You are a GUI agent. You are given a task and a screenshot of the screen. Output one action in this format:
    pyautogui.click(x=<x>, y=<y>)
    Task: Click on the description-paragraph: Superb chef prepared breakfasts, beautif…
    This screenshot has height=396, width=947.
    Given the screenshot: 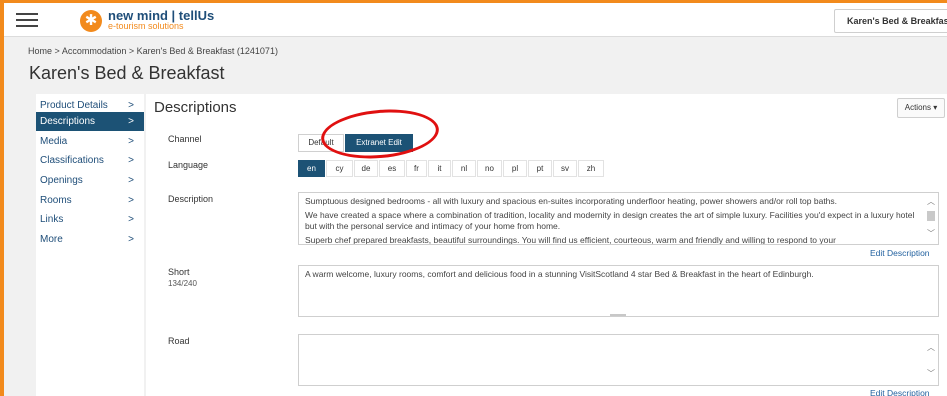 What is the action you would take?
    pyautogui.click(x=570, y=240)
    